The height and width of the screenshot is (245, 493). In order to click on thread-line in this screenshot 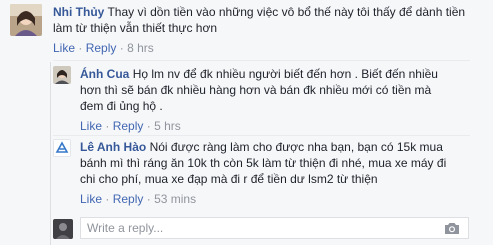, I will do `click(50, 153)`.